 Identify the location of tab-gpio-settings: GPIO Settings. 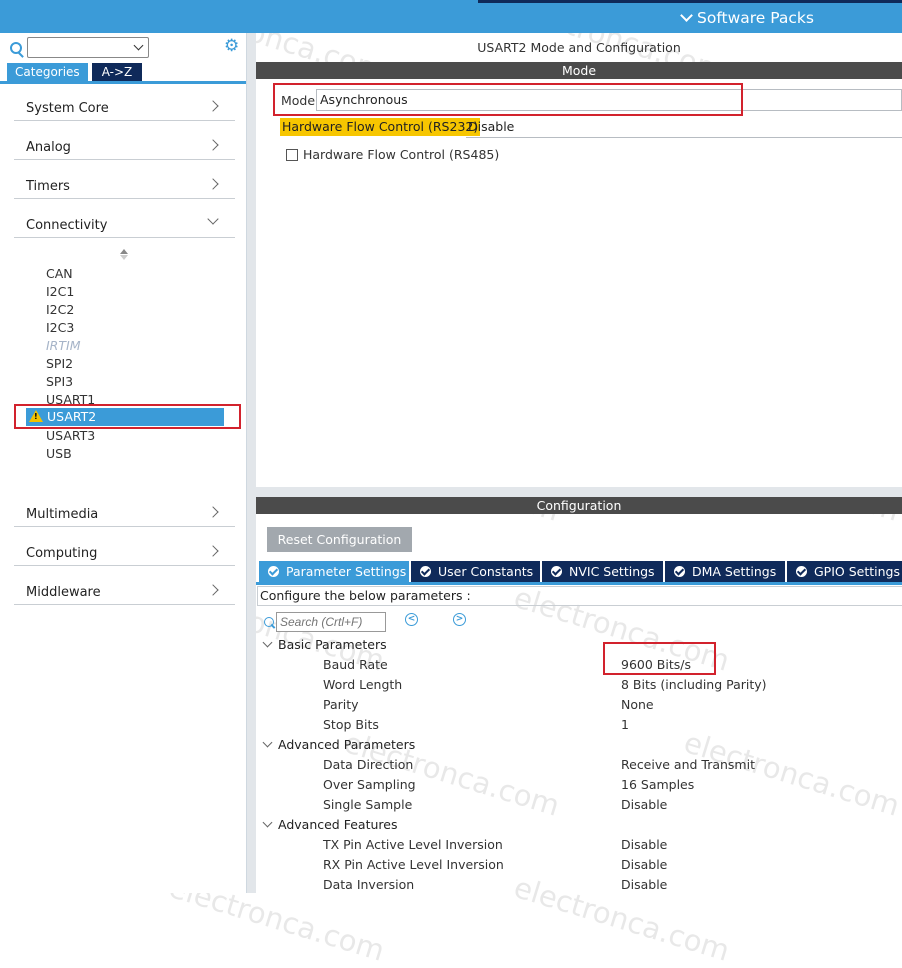
(844, 571).